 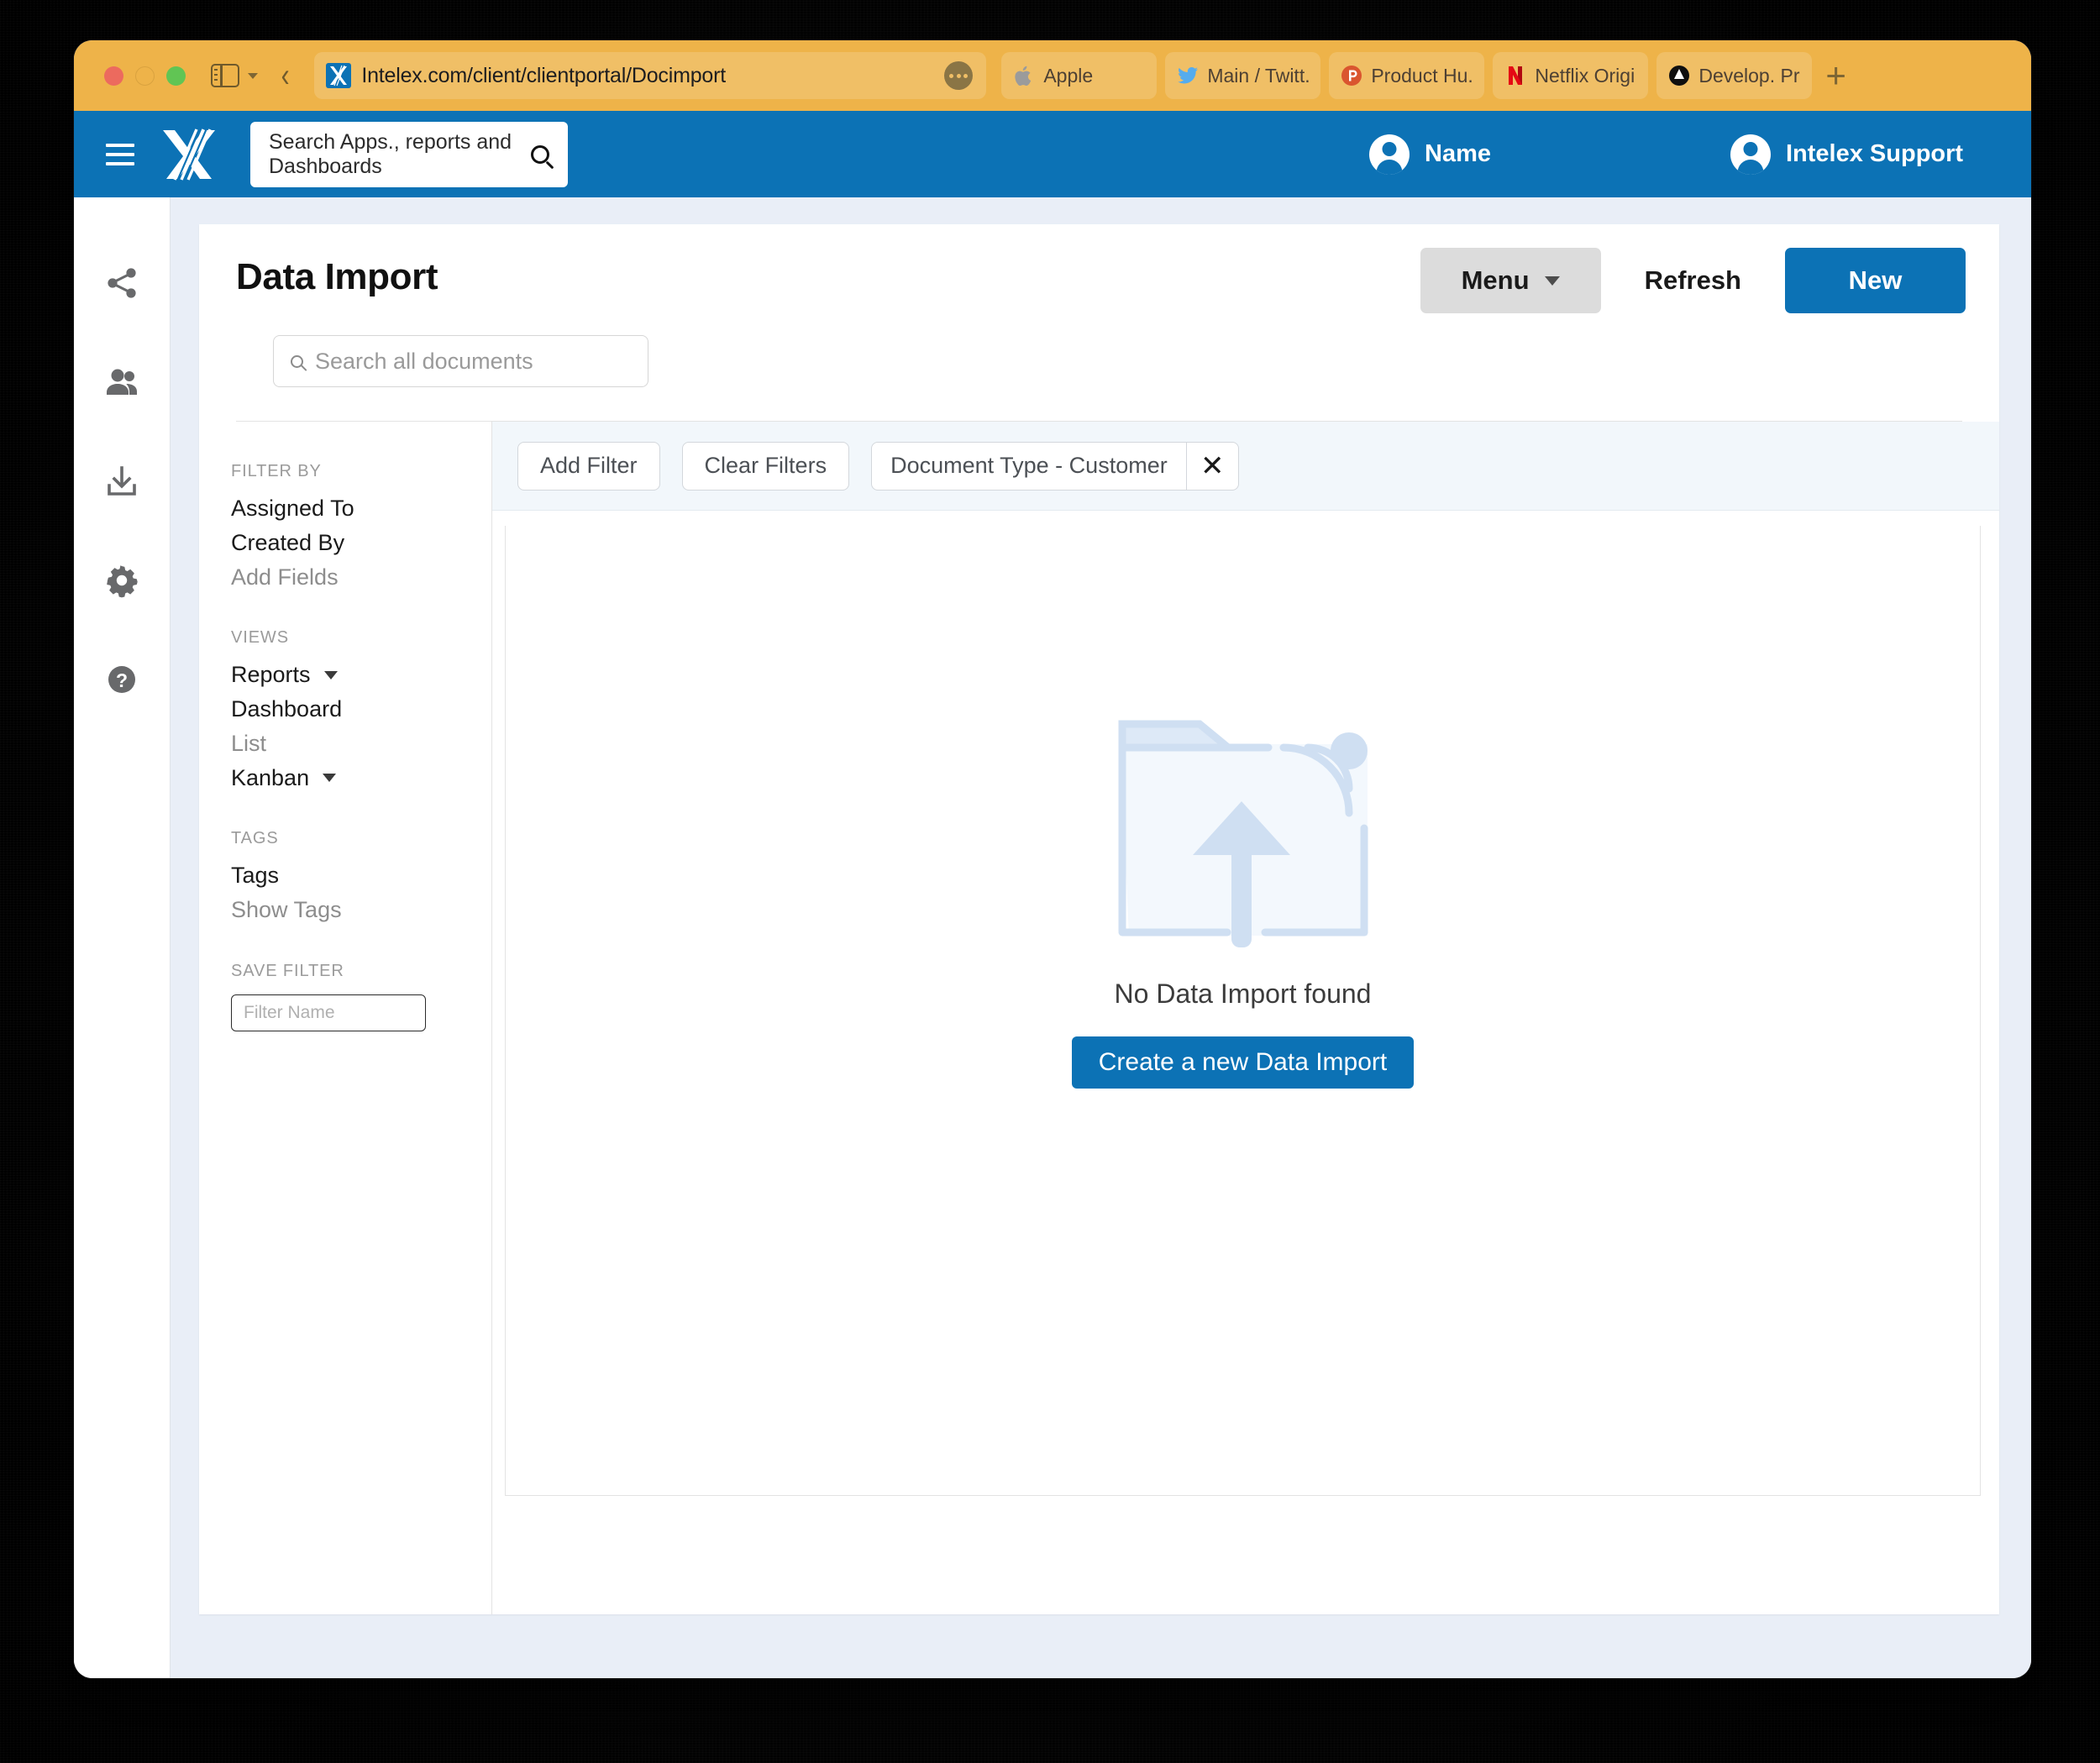 What do you see at coordinates (1024, 76) in the screenshot?
I see `apple-icon` at bounding box center [1024, 76].